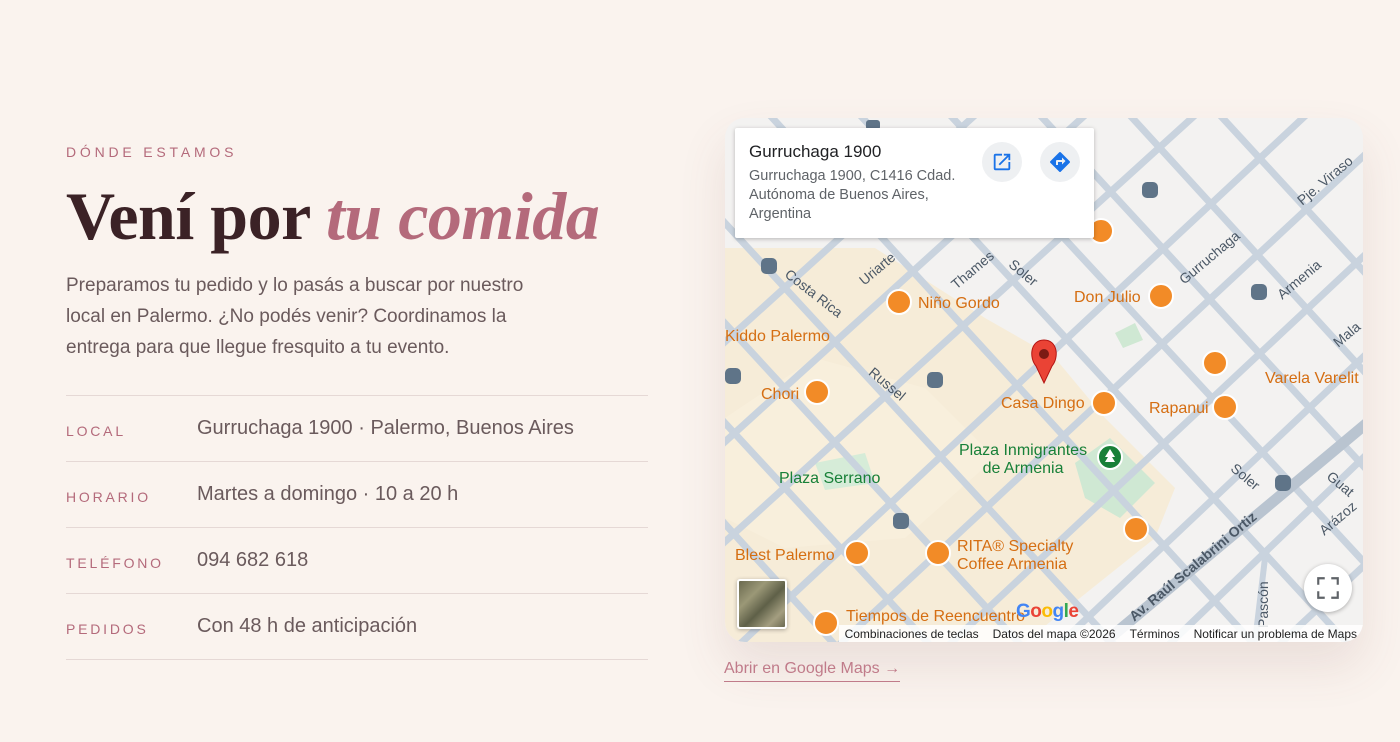  Describe the element at coordinates (1312, 379) in the screenshot. I see `poi-label: Varela Varelit` at that location.